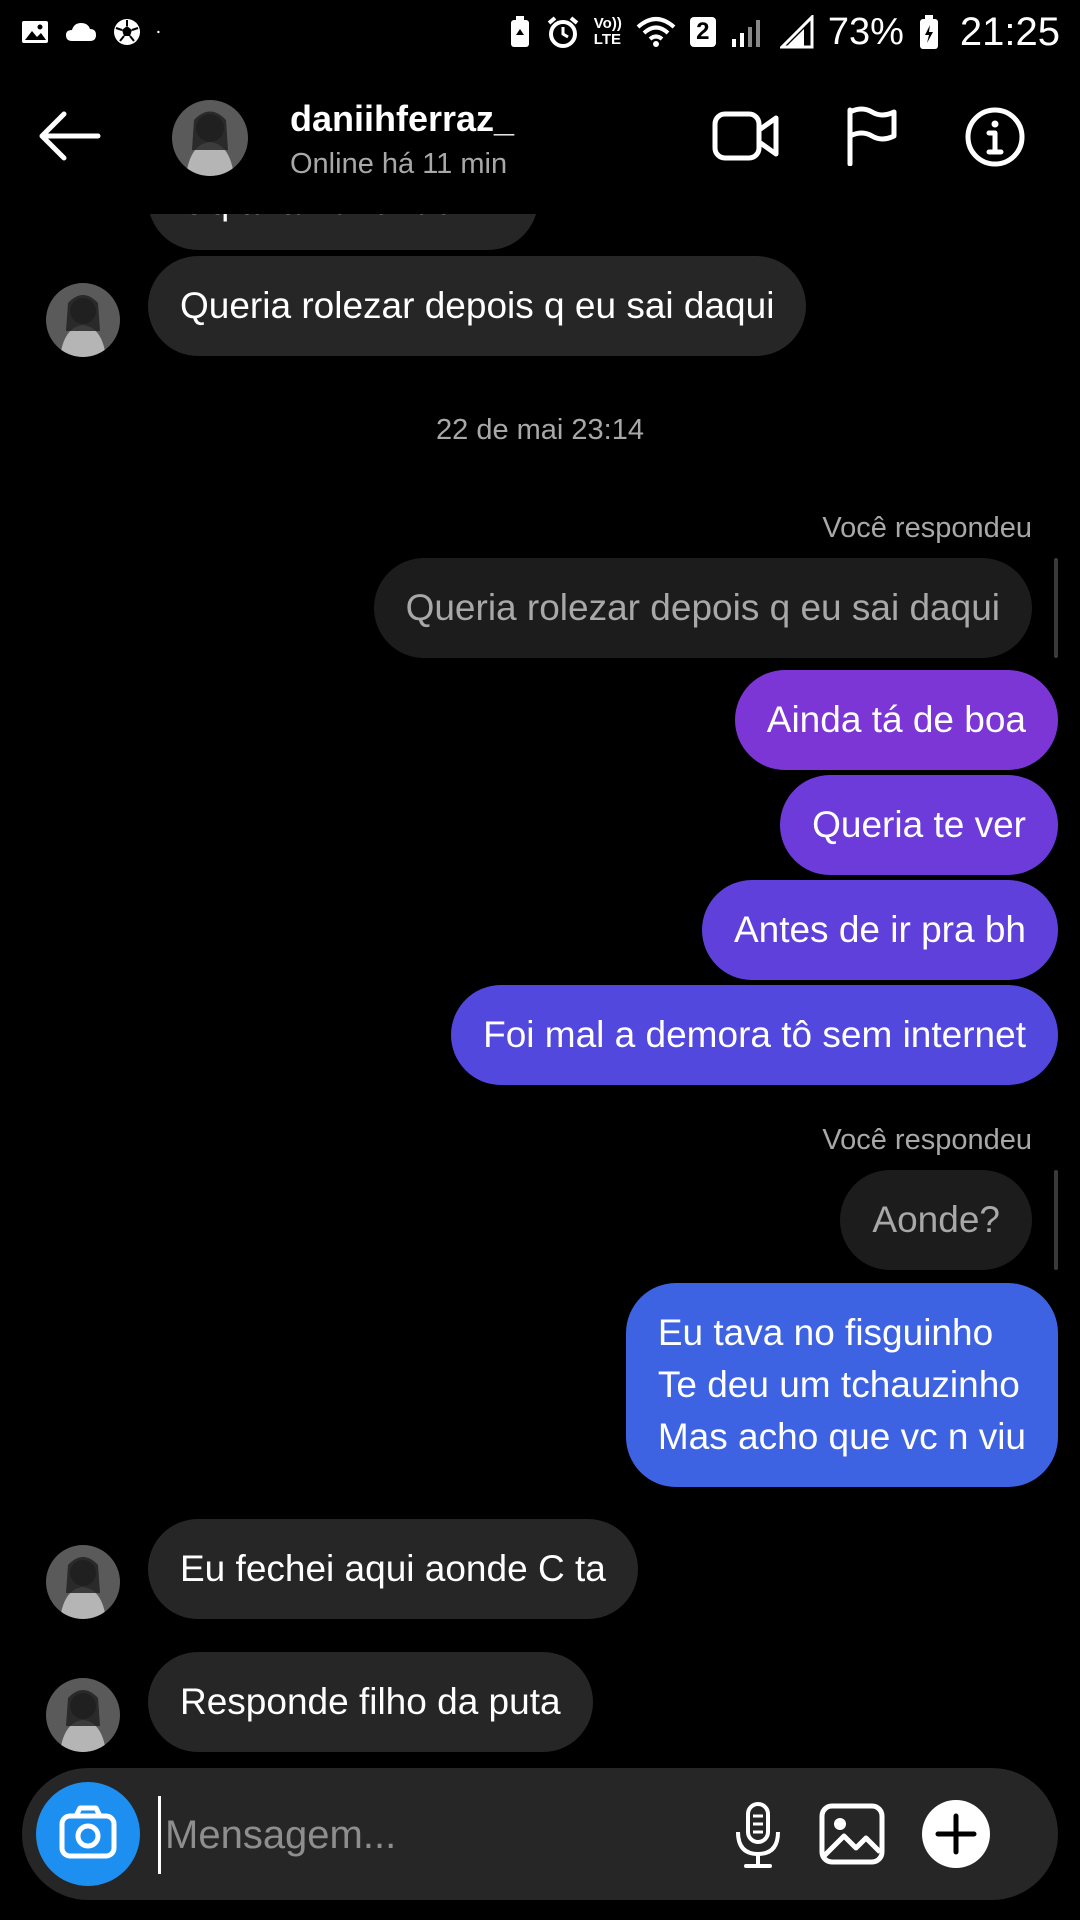 The image size is (1080, 1920). I want to click on message-outgoing: Foi mal a demora tô sem internet, so click(754, 1035).